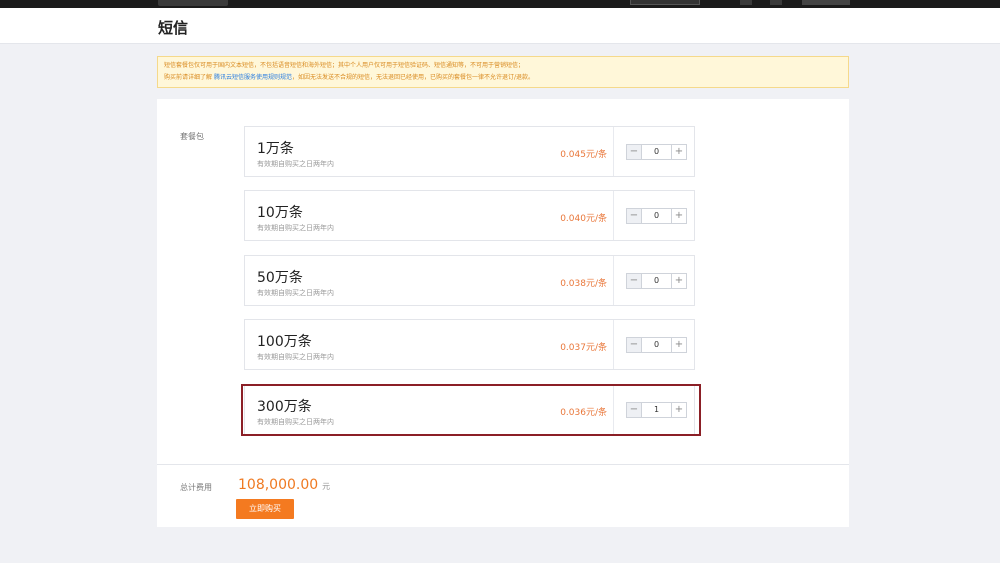  What do you see at coordinates (583, 155) in the screenshot?
I see `package-price: 0.045元/条` at bounding box center [583, 155].